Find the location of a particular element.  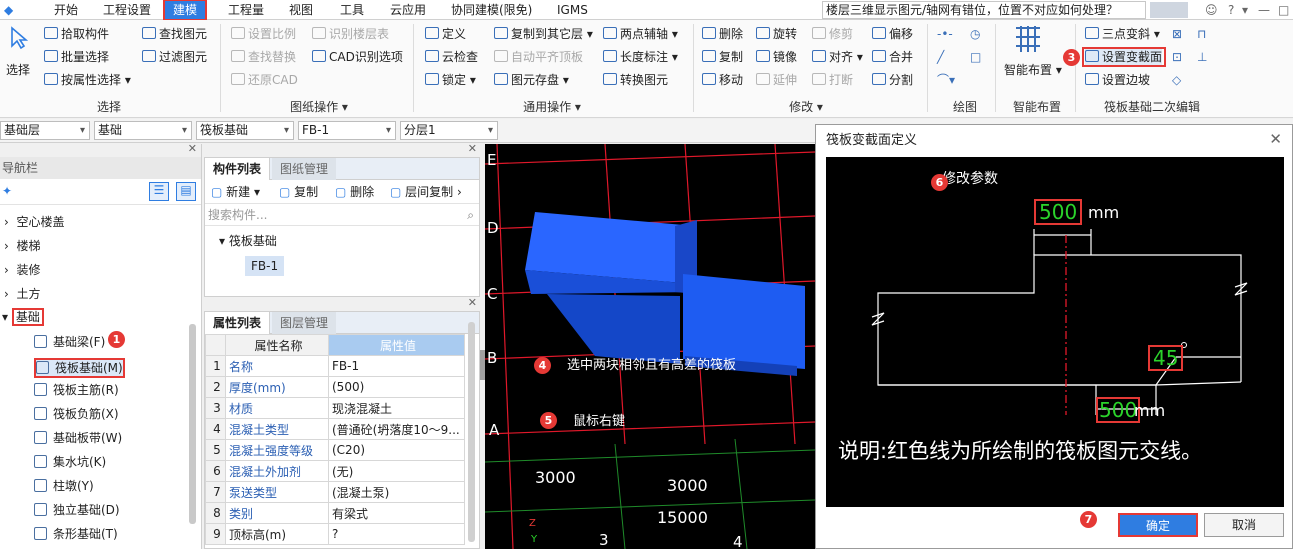

table-row: 7 泵送类型 (混凝土泵) is located at coordinates (335, 492).